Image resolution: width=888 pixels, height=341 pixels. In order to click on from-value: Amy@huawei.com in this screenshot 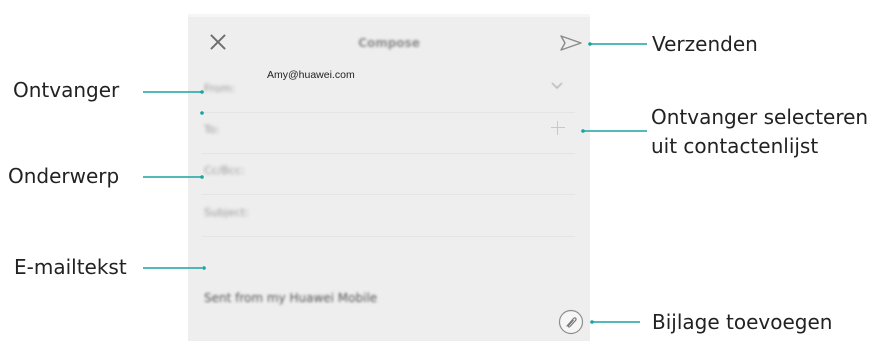, I will do `click(311, 75)`.